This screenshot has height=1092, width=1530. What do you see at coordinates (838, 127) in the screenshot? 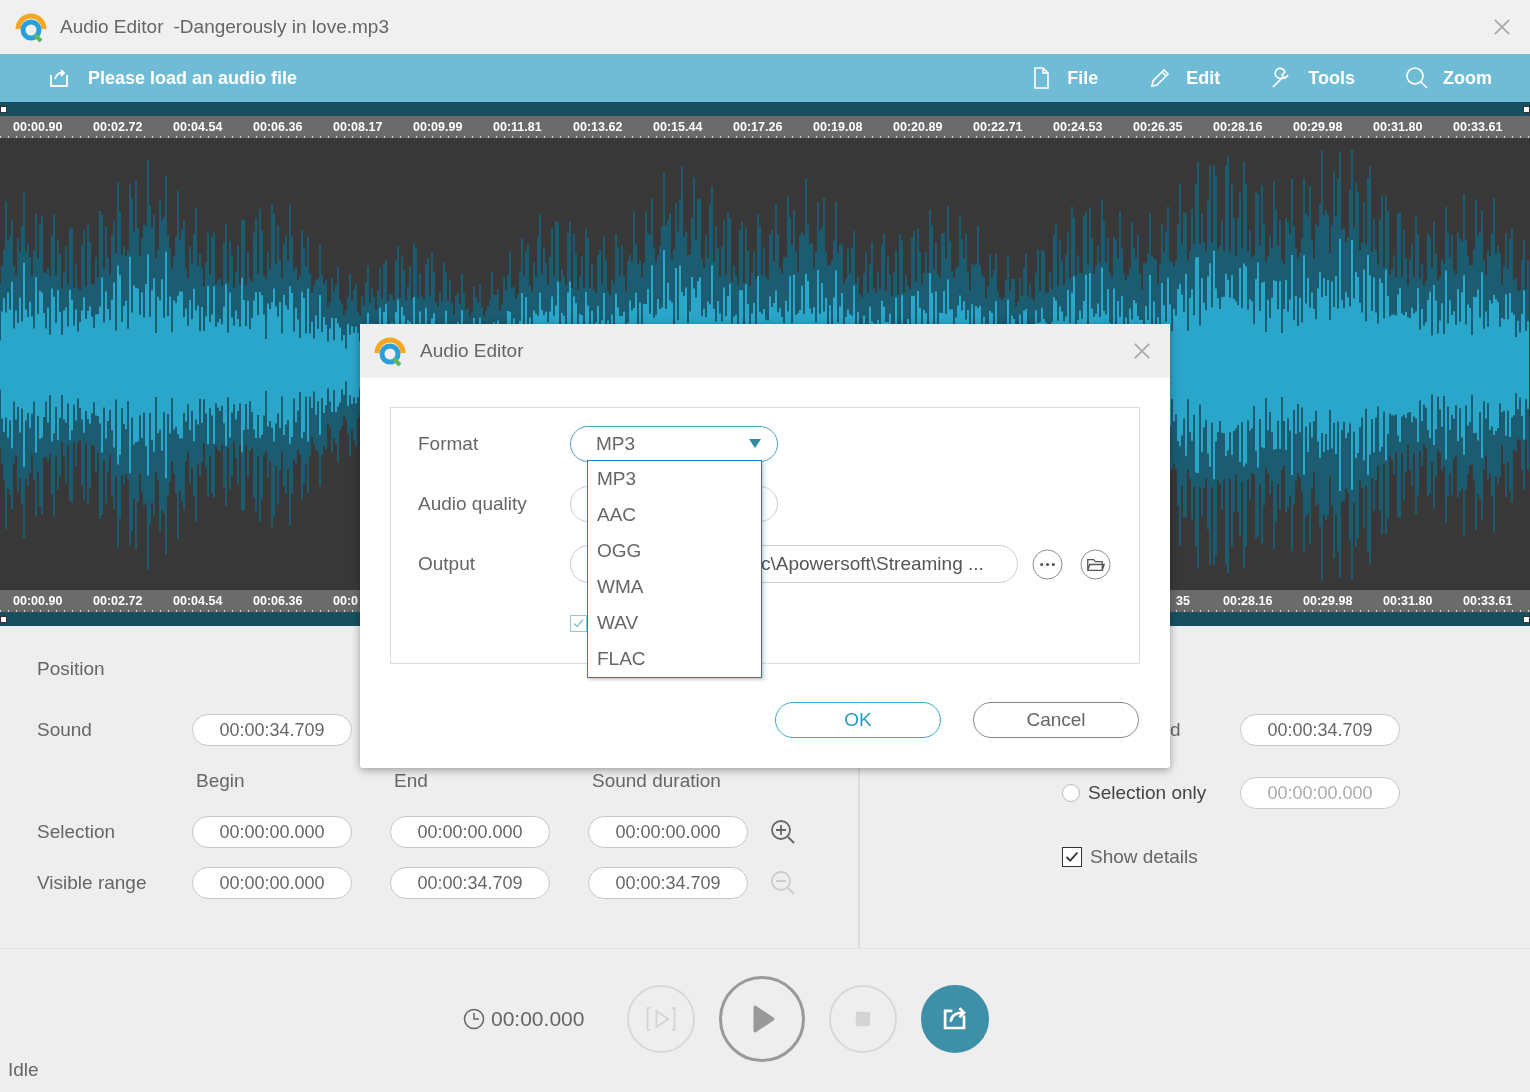
I see `time-label: 00:19.08` at bounding box center [838, 127].